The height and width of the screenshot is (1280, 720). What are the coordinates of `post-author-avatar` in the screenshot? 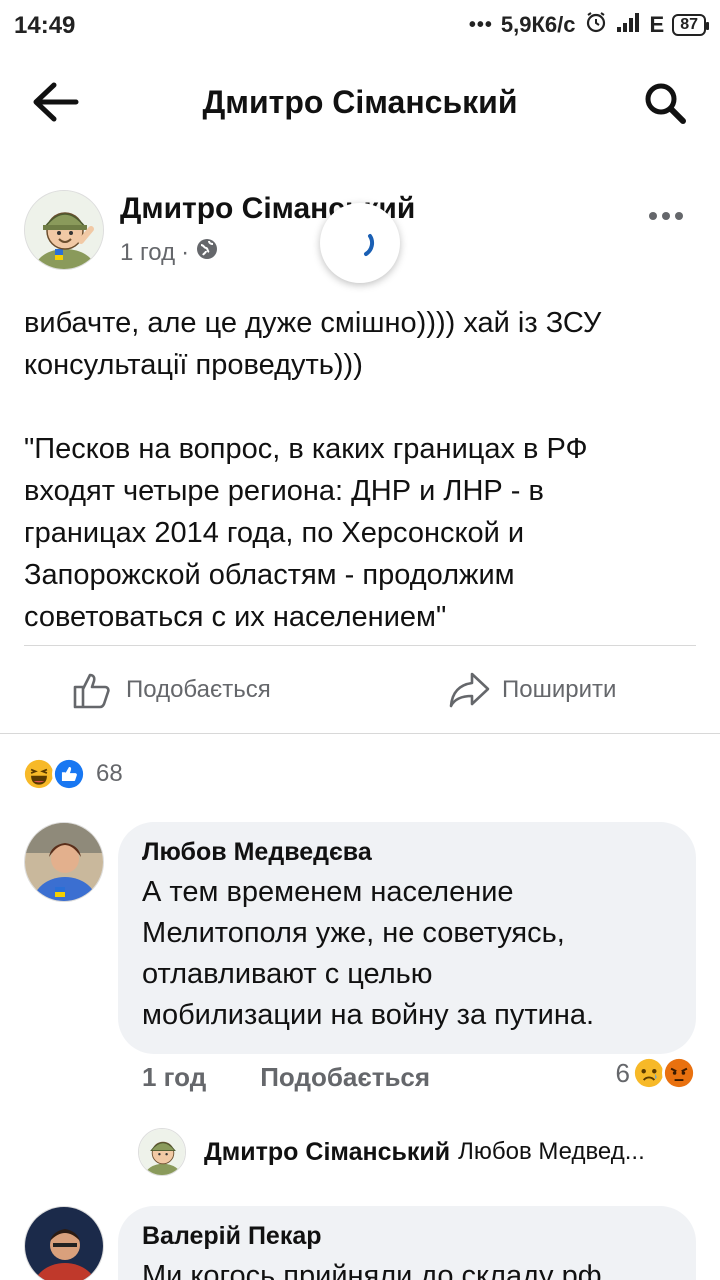 It's located at (64, 230).